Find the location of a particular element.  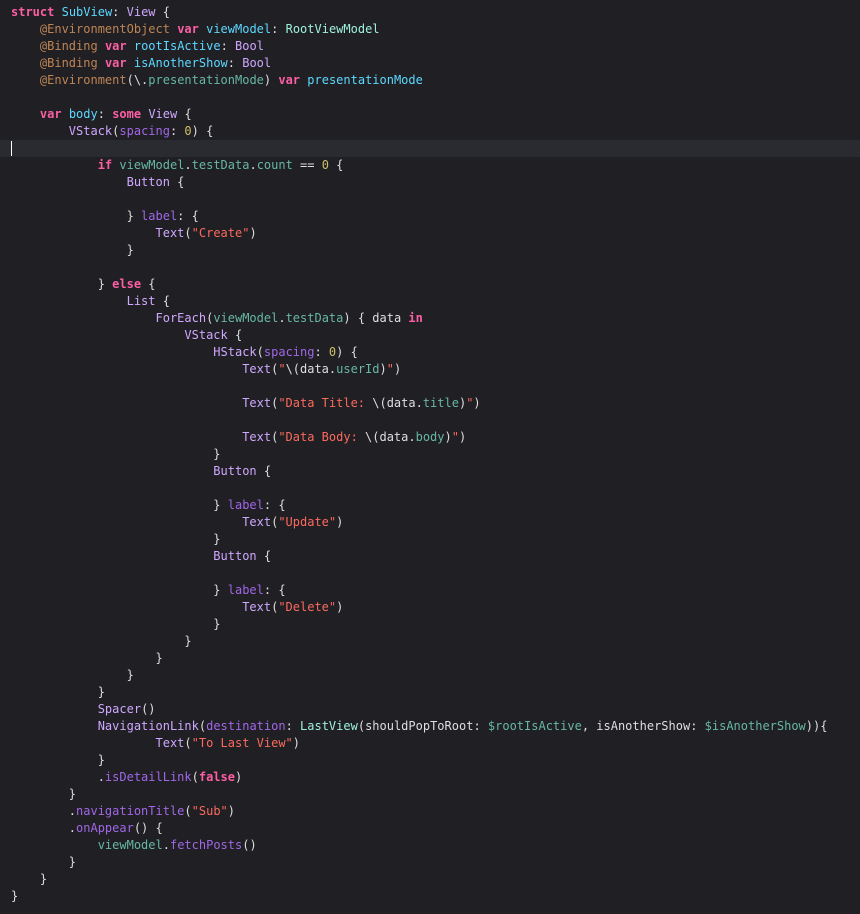

code-line: viewModel.fetchPosts() is located at coordinates (430, 845).